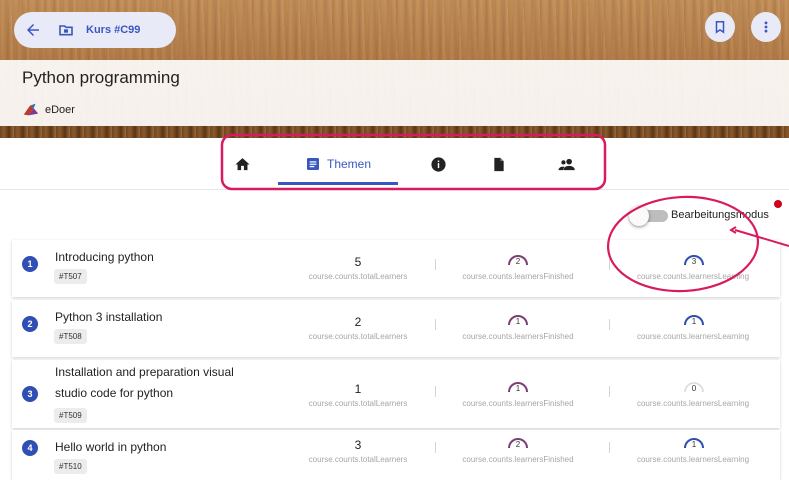 Image resolution: width=789 pixels, height=480 pixels. Describe the element at coordinates (70, 415) in the screenshot. I see `topic-tag: #T509` at that location.